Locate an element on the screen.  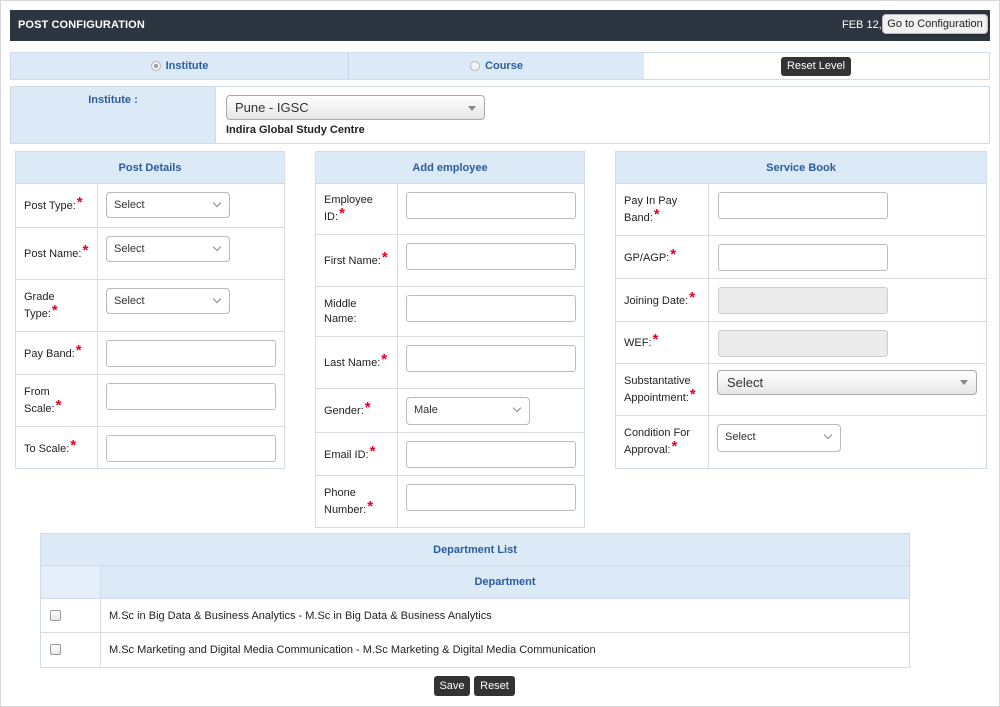
gp-agp-row: GP/AGP:* is located at coordinates (801, 257).